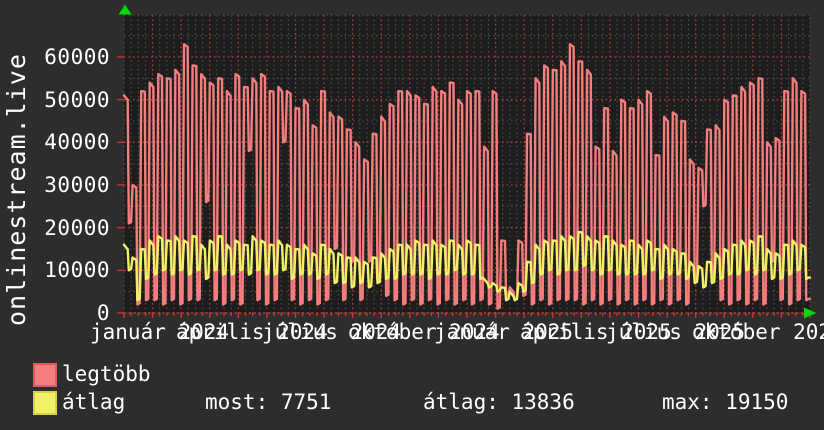  What do you see at coordinates (268, 402) in the screenshot?
I see `stat-most: most: 7751` at bounding box center [268, 402].